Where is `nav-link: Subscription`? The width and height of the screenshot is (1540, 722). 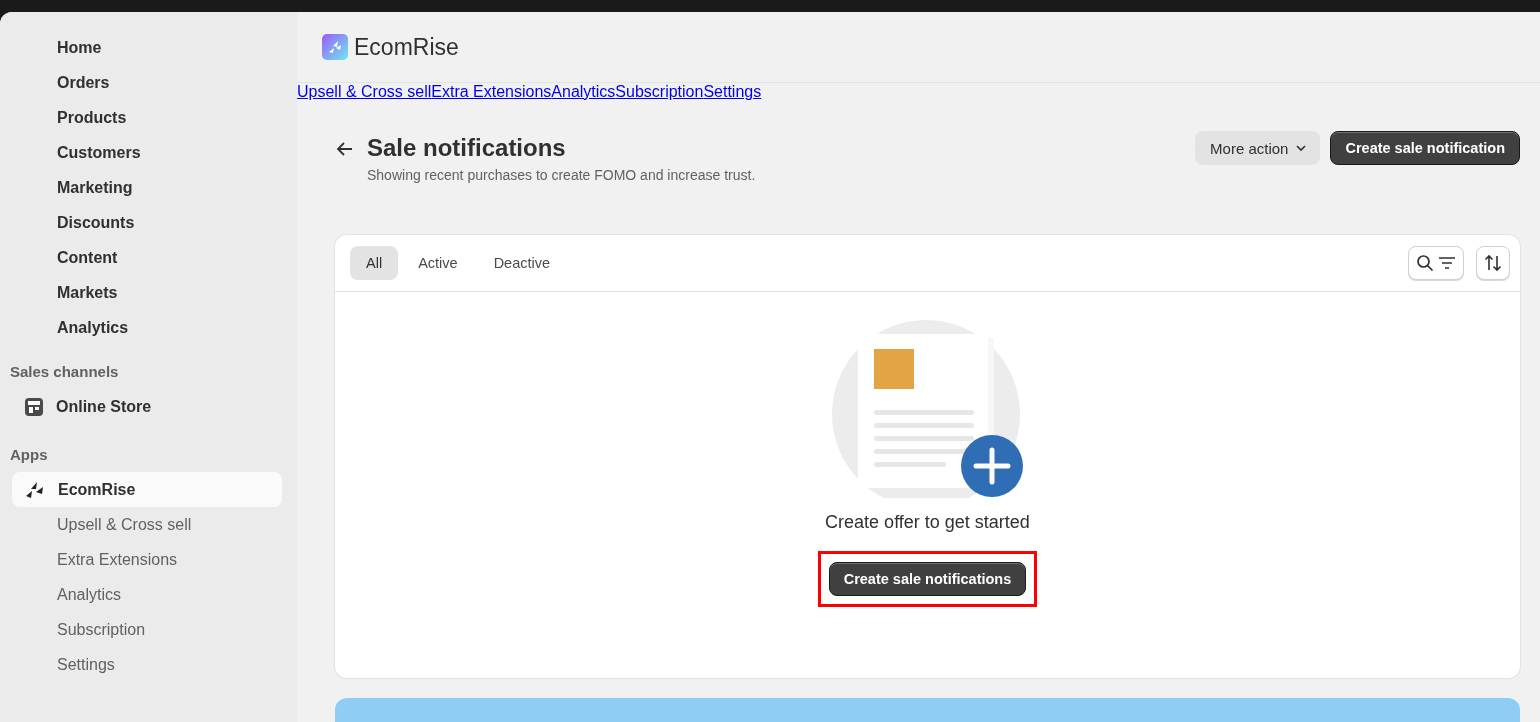 nav-link: Subscription is located at coordinates (659, 92).